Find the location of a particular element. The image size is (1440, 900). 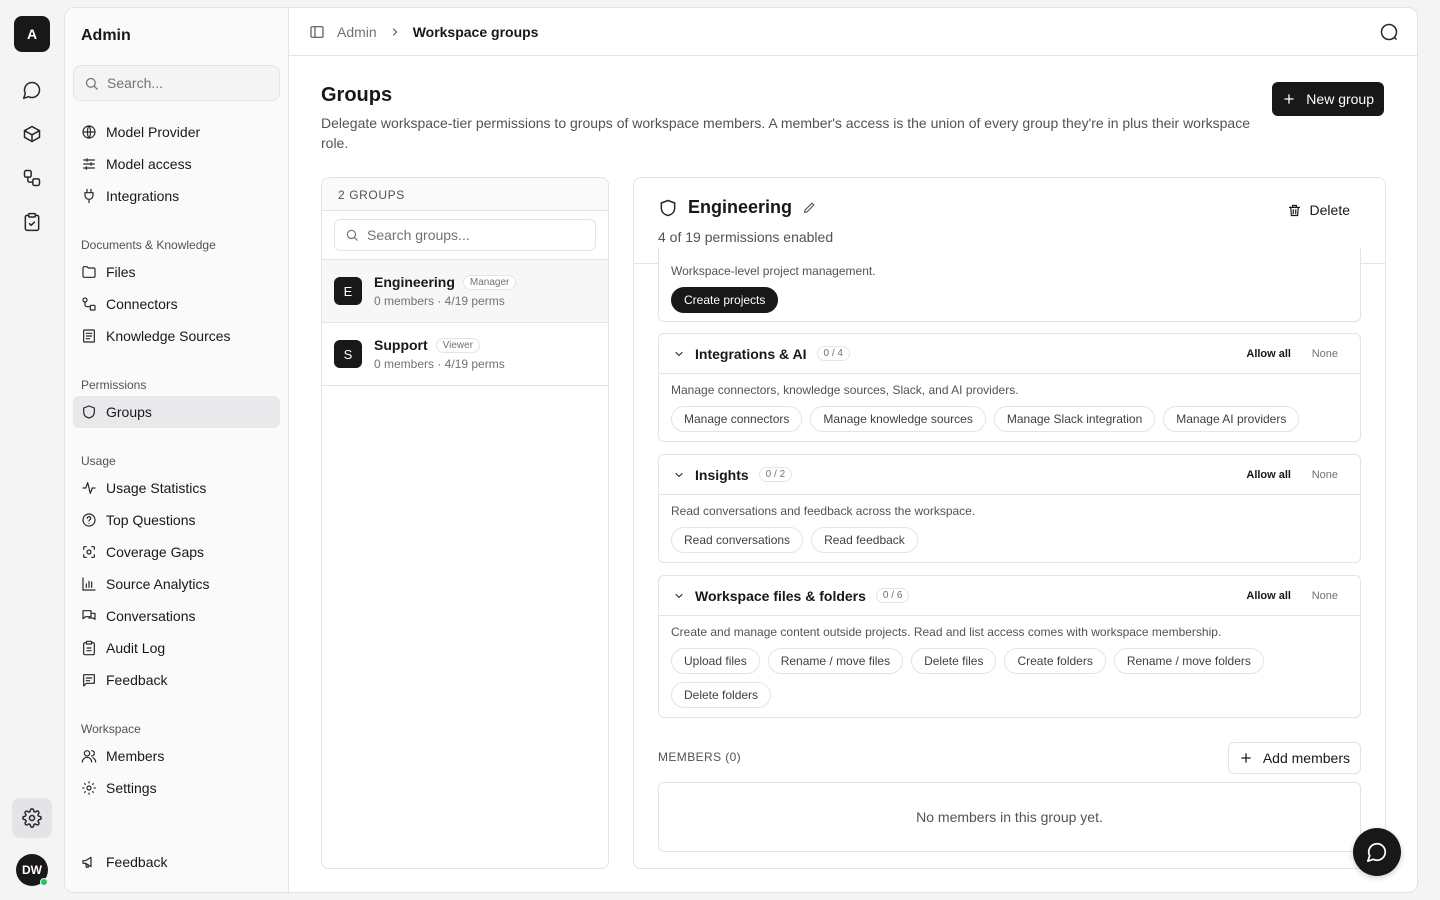

permission-chip: Read conversations is located at coordinates (737, 540).